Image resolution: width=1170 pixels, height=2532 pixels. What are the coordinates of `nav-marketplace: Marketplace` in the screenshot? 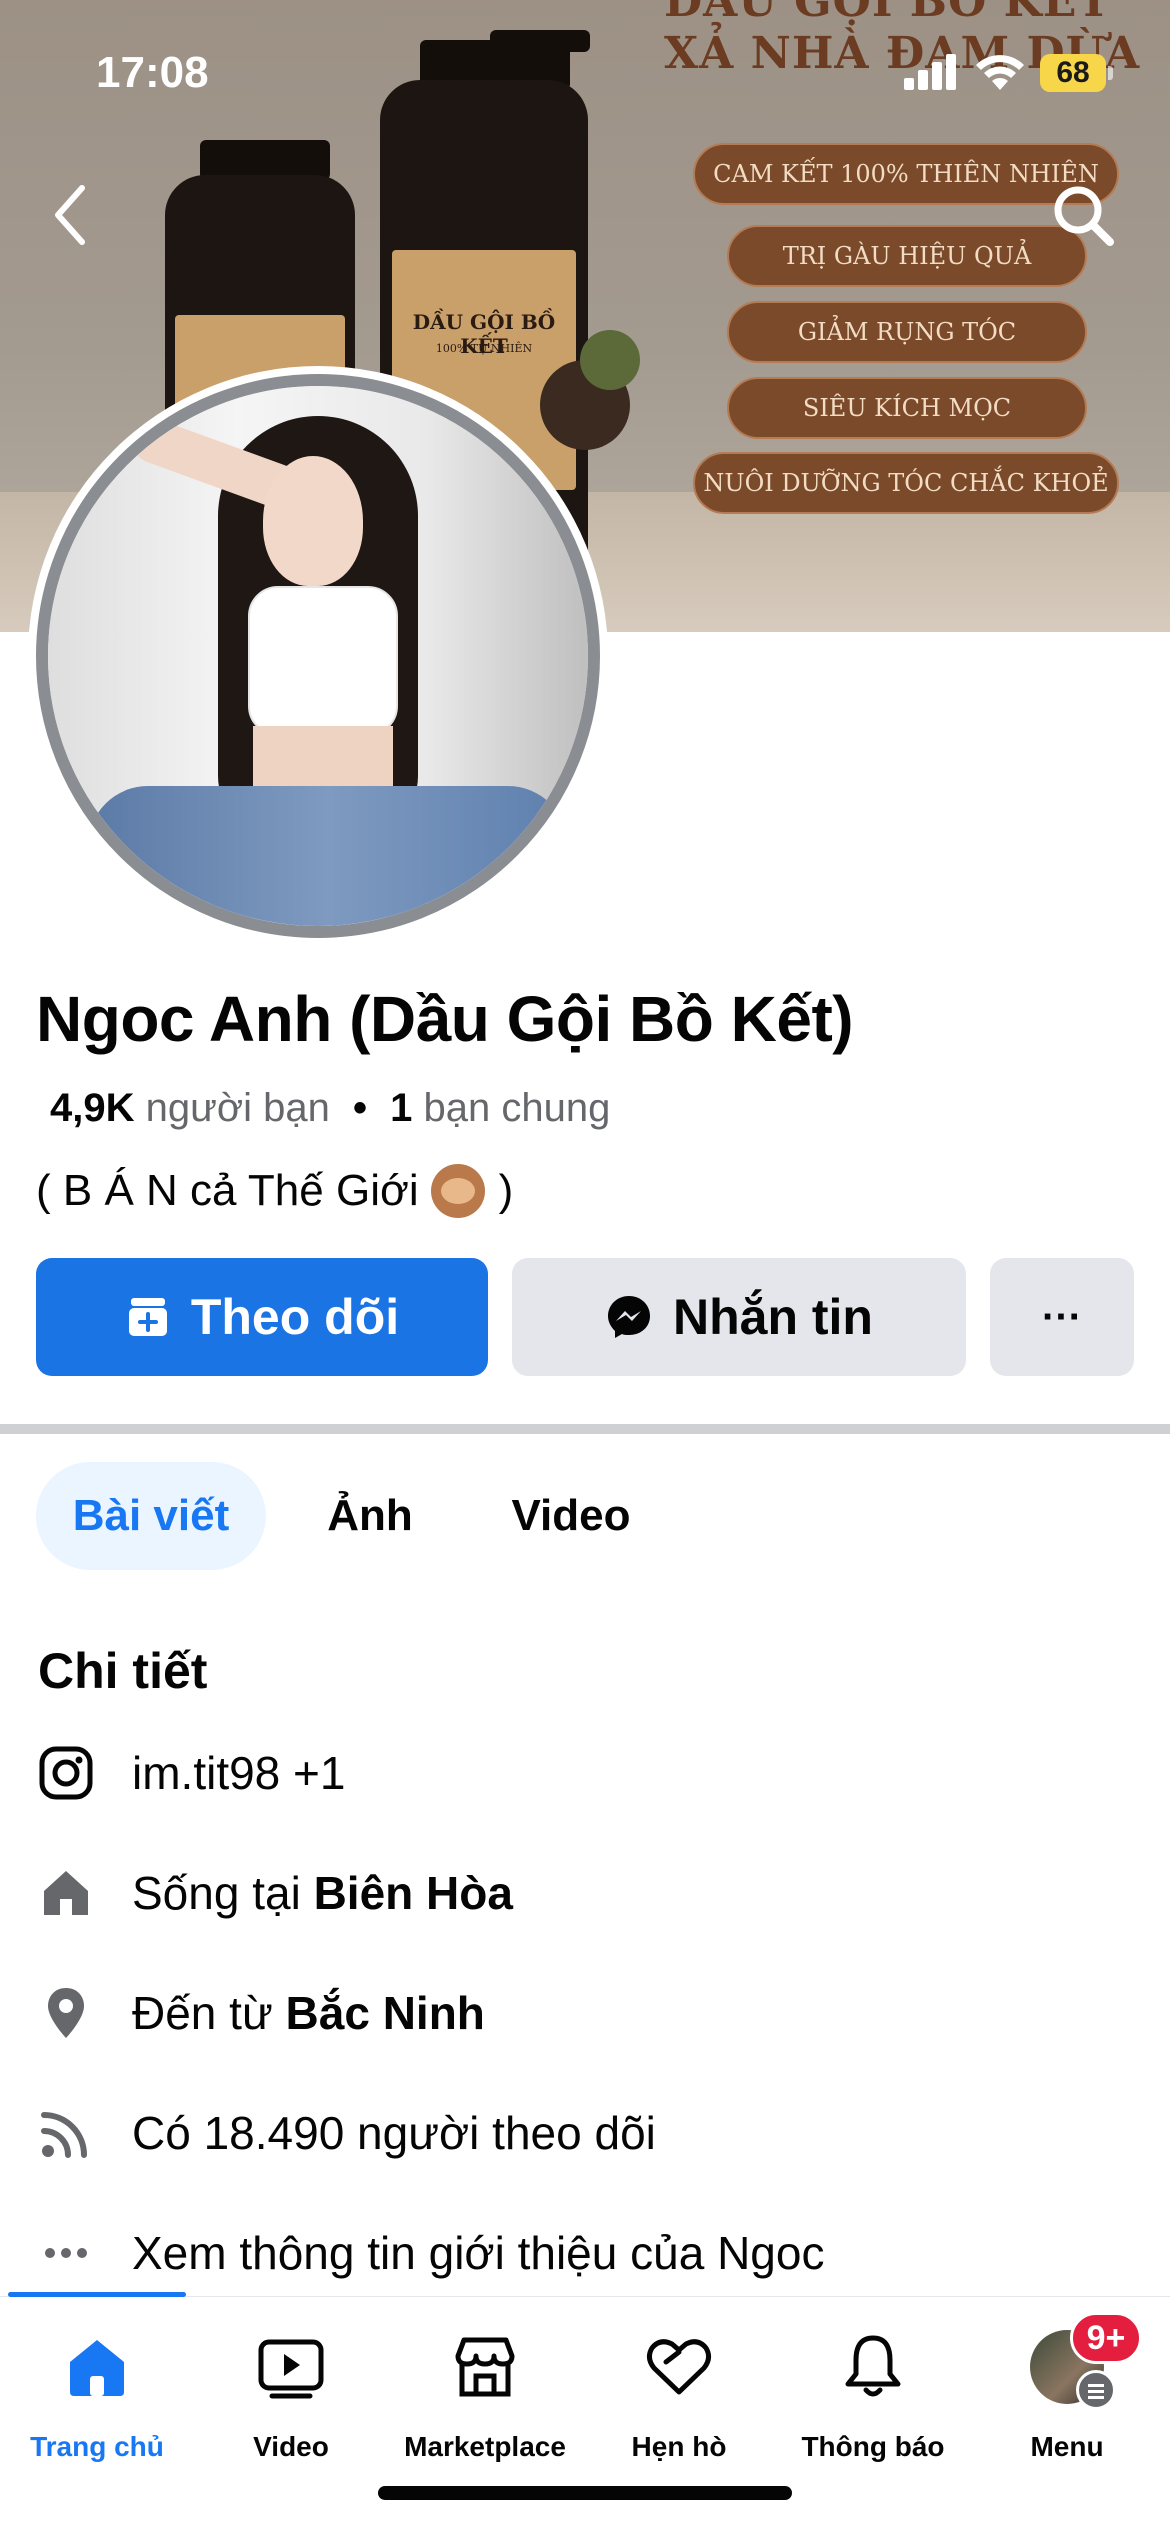 It's located at (485, 2397).